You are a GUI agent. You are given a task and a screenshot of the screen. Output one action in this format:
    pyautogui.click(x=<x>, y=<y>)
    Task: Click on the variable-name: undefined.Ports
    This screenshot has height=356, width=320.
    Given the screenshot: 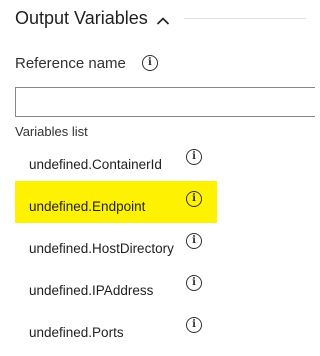 What is the action you would take?
    pyautogui.click(x=76, y=332)
    